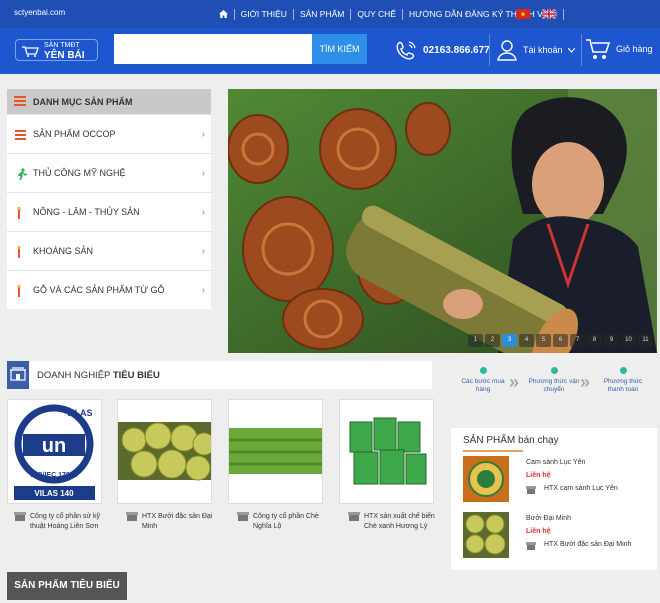 The height and width of the screenshot is (603, 660). Describe the element at coordinates (377, 14) in the screenshot. I see `nav-regulations: QUY CHẾ` at that location.